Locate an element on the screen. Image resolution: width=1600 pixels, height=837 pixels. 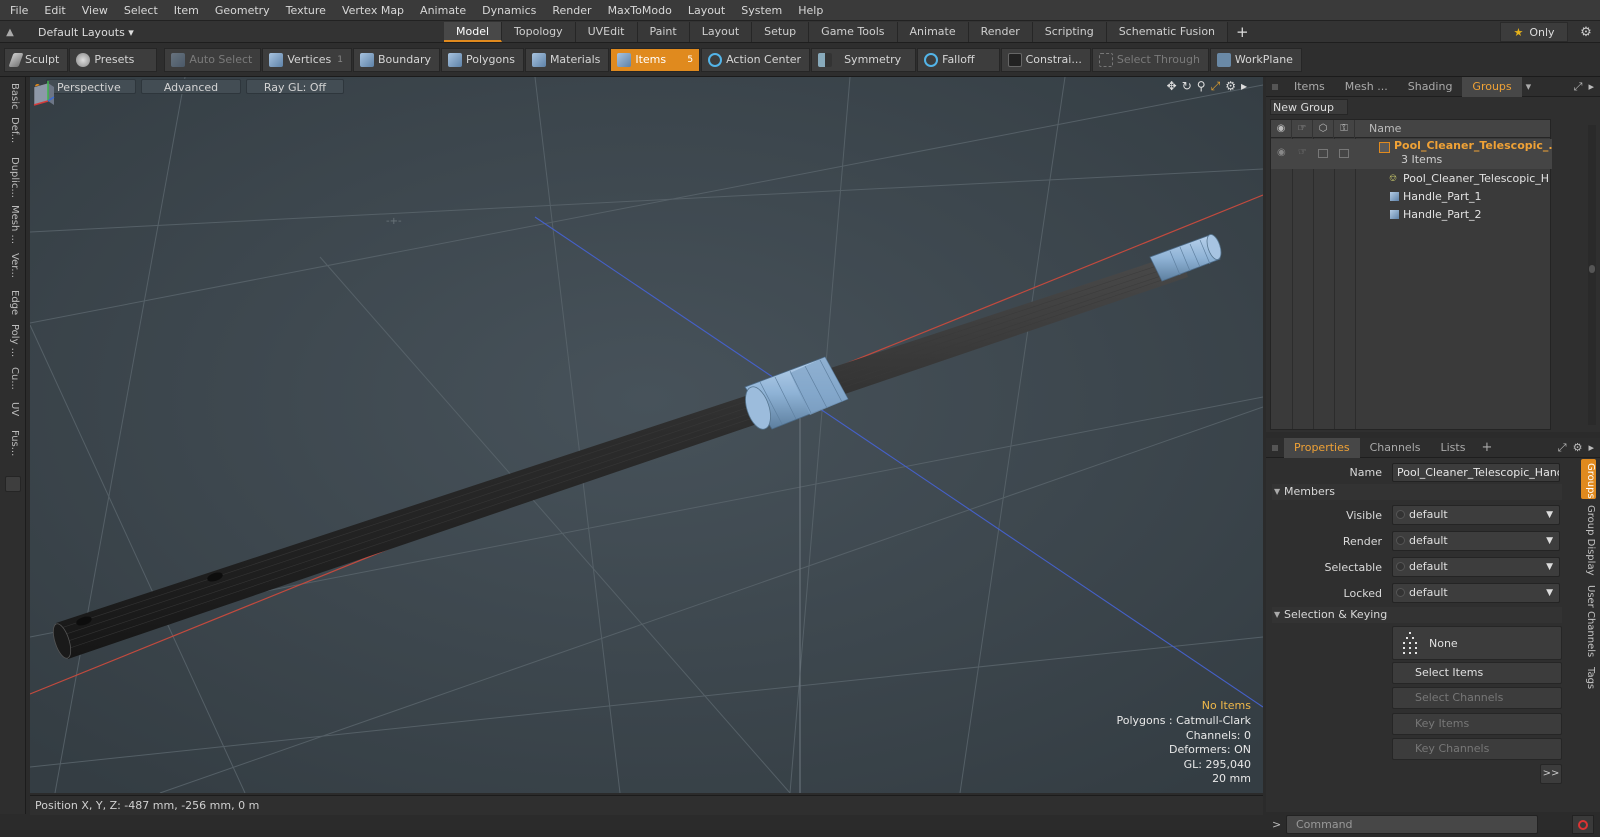
record-command-button is located at coordinates (1583, 824).